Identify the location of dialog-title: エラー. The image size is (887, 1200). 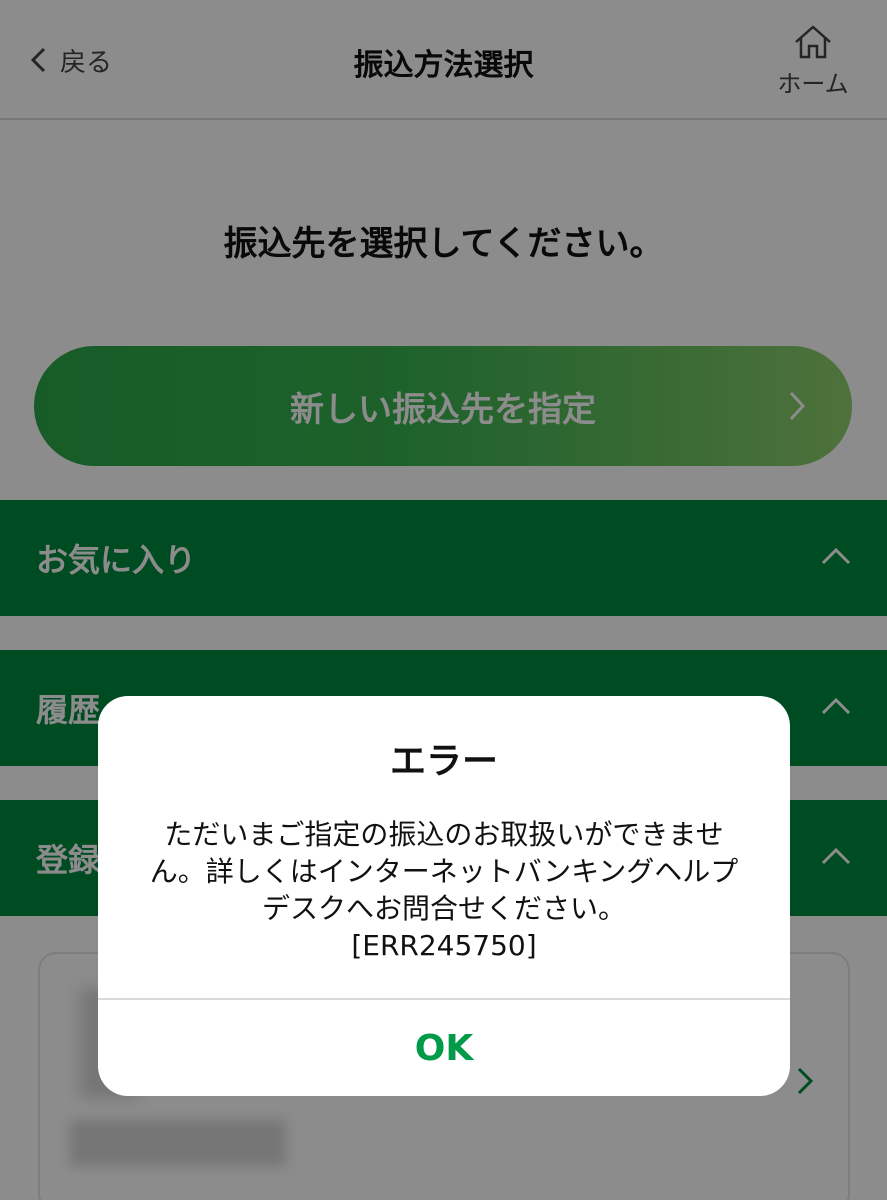
(443, 761).